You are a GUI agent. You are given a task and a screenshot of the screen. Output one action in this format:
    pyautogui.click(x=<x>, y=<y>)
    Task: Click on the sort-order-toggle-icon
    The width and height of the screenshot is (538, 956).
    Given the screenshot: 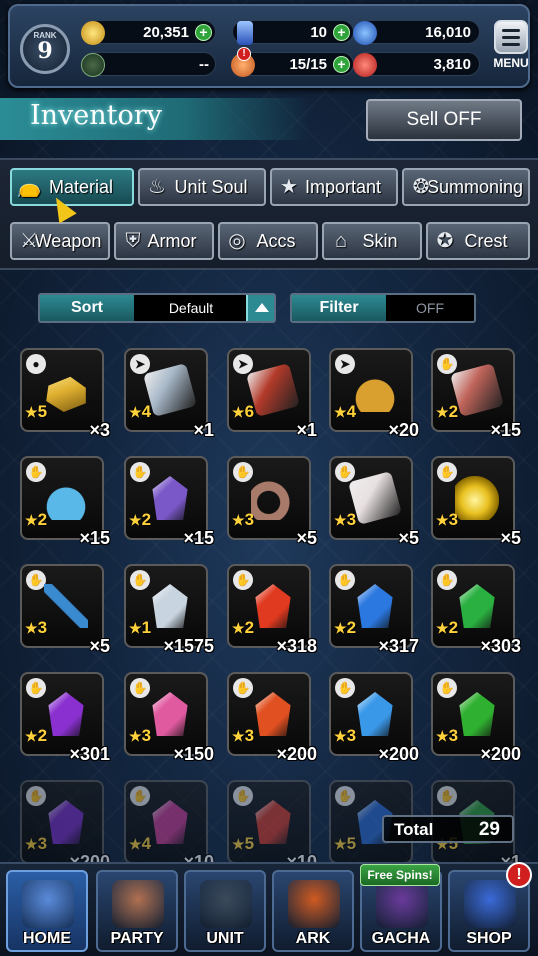 What is the action you would take?
    pyautogui.click(x=260, y=308)
    